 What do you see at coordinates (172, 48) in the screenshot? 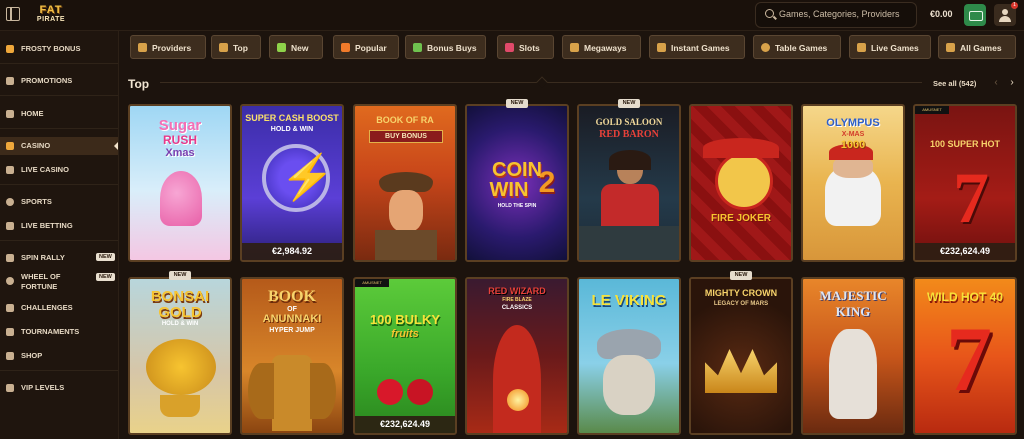
I see `category-label: Providers` at bounding box center [172, 48].